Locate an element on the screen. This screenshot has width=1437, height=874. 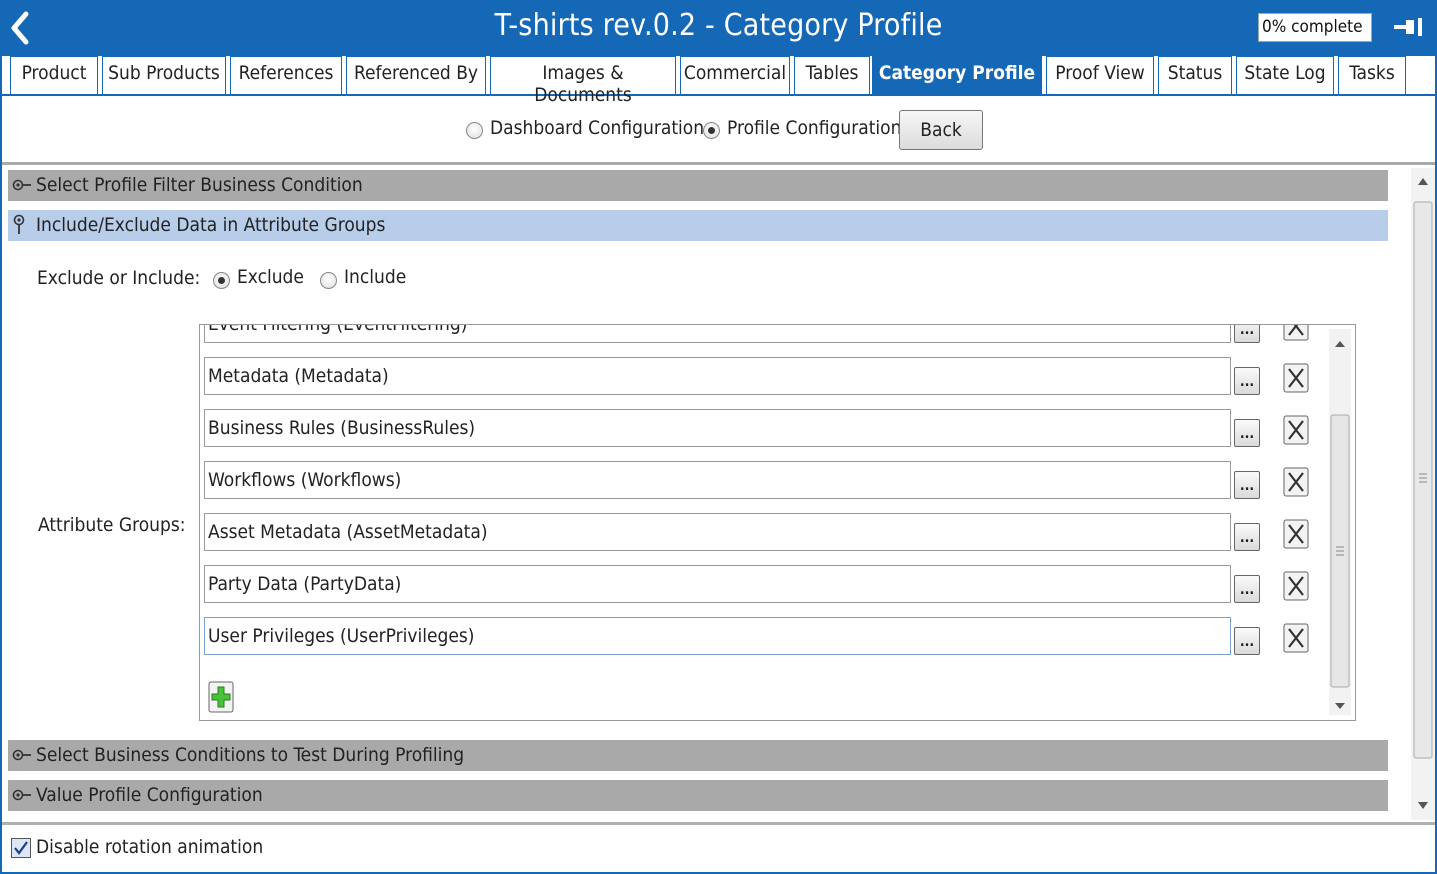
tab-tasks: Tasks is located at coordinates (1372, 75).